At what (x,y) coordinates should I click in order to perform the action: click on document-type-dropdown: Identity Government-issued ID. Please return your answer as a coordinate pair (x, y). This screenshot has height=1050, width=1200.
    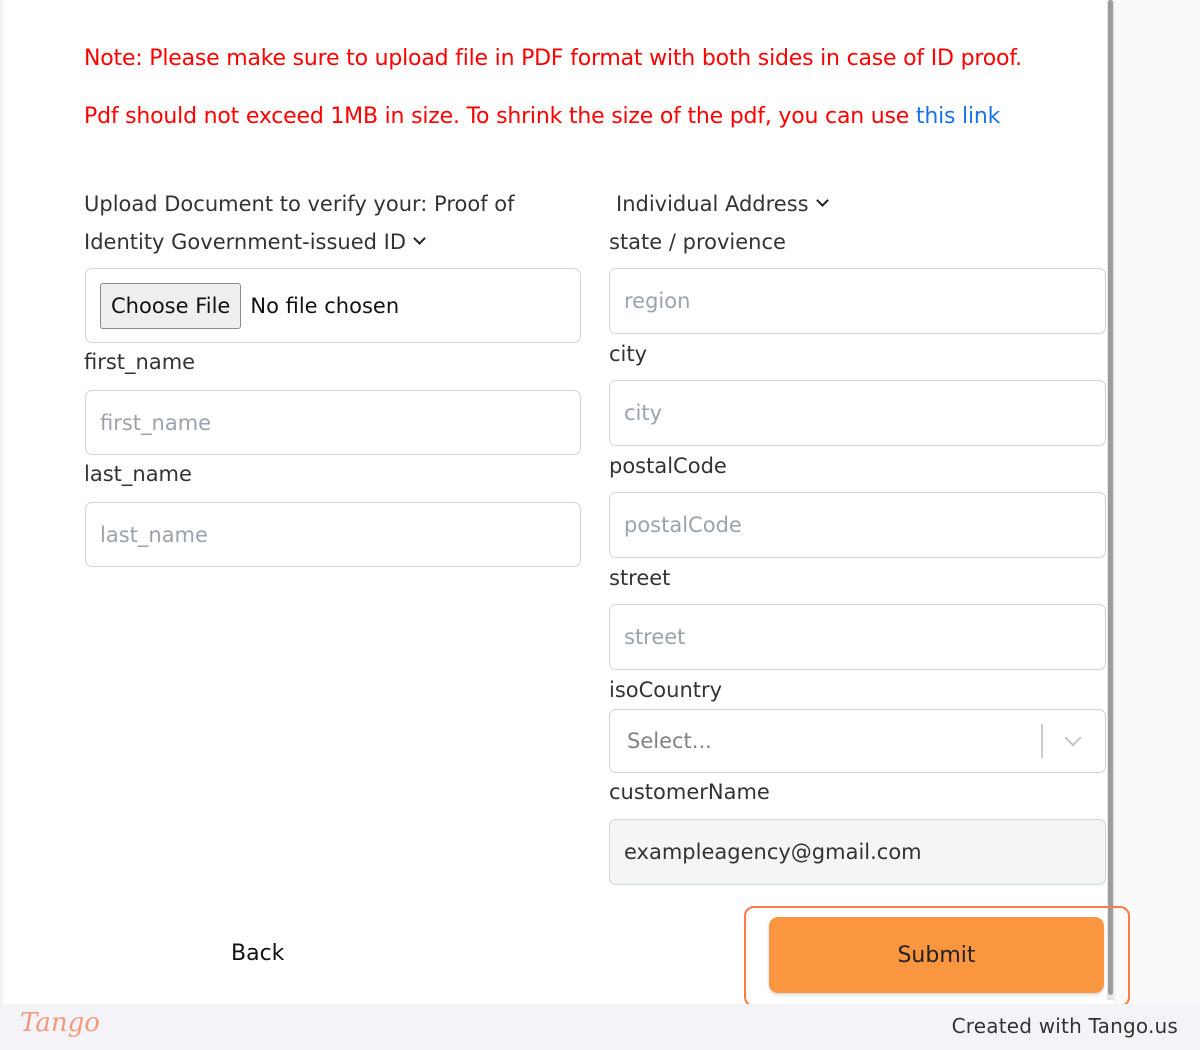
    Looking at the image, I should click on (255, 242).